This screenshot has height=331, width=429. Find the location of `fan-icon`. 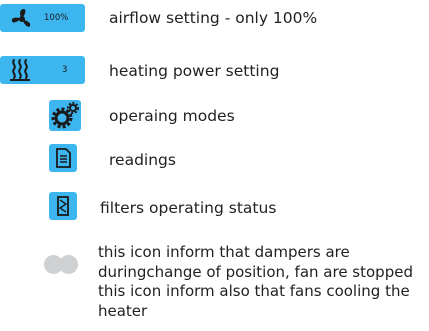

fan-icon is located at coordinates (21, 18).